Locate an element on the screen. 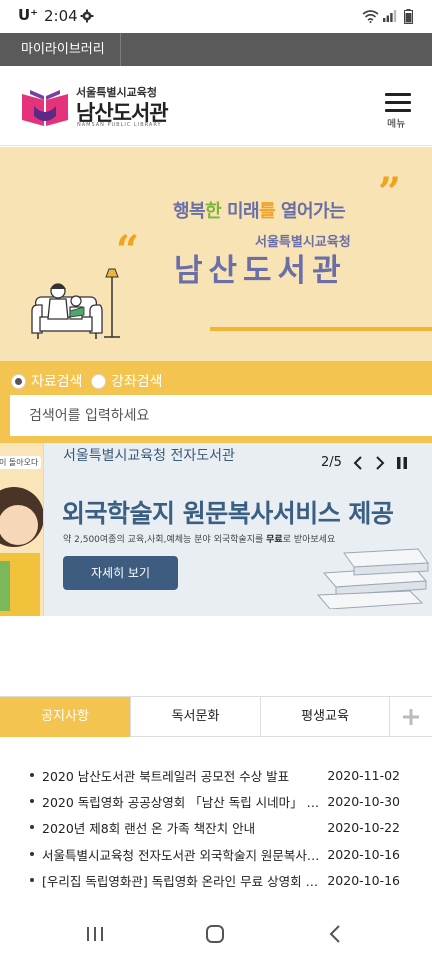 The image size is (432, 960). notice-title: 2020 남산도서관 북트레일러 공모전 수상 발표 is located at coordinates (166, 776).